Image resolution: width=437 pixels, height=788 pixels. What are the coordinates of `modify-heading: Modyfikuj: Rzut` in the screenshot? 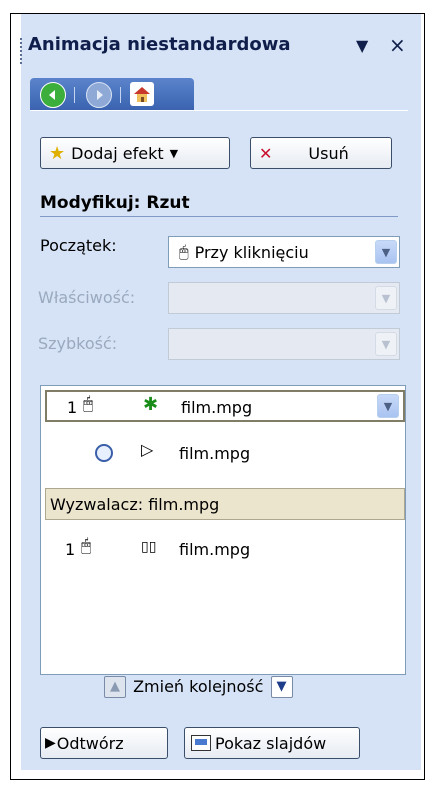 It's located at (115, 203).